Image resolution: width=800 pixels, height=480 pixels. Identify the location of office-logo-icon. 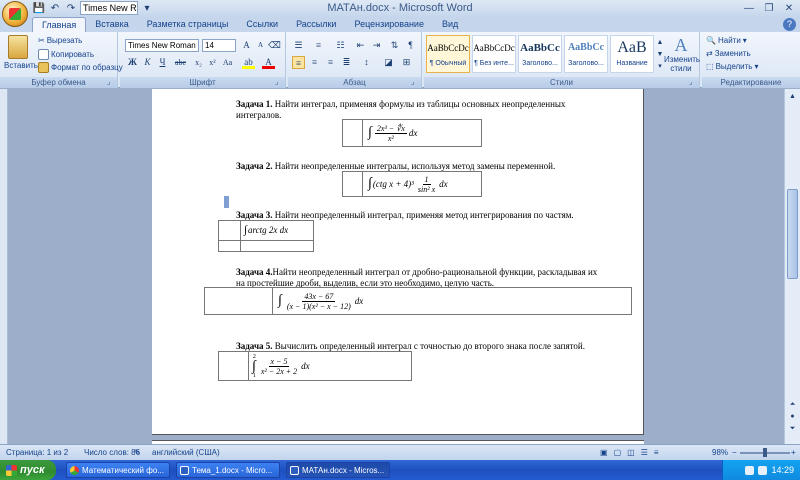
(15, 14).